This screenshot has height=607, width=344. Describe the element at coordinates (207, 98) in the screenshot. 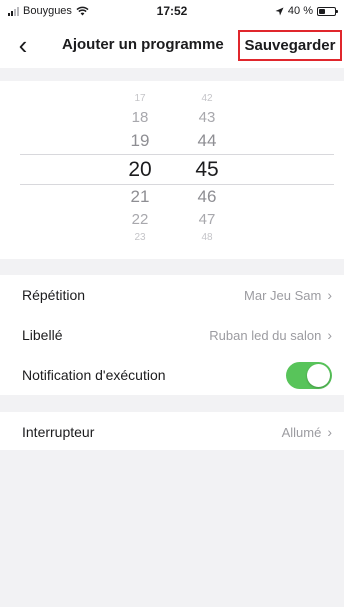

I see `minute-option: 42` at that location.